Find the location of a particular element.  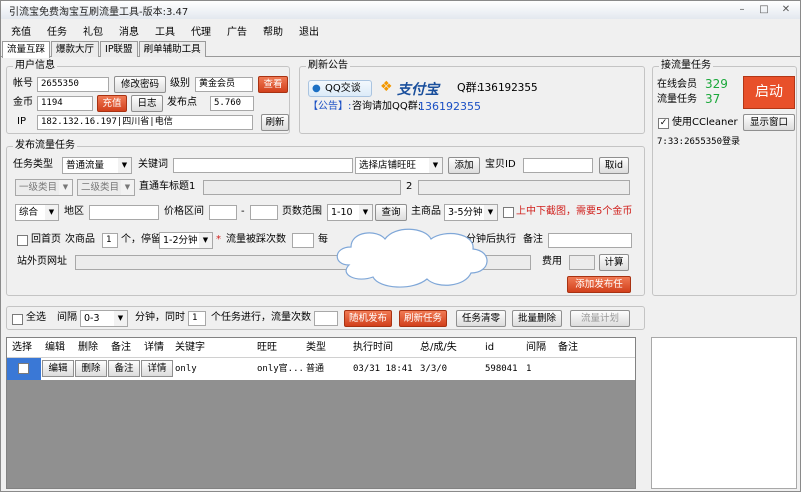

task-type-value: 普通流量 is located at coordinates (85, 165).